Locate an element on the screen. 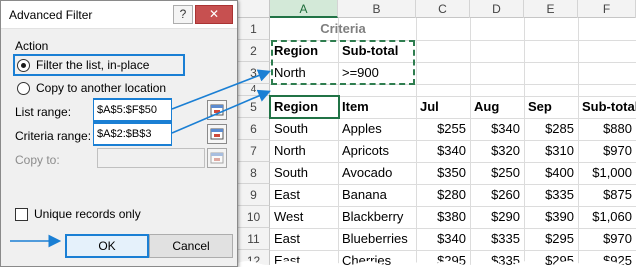 Image resolution: width=636 pixels, height=267 pixels. row-header-1: 1 is located at coordinates (254, 29).